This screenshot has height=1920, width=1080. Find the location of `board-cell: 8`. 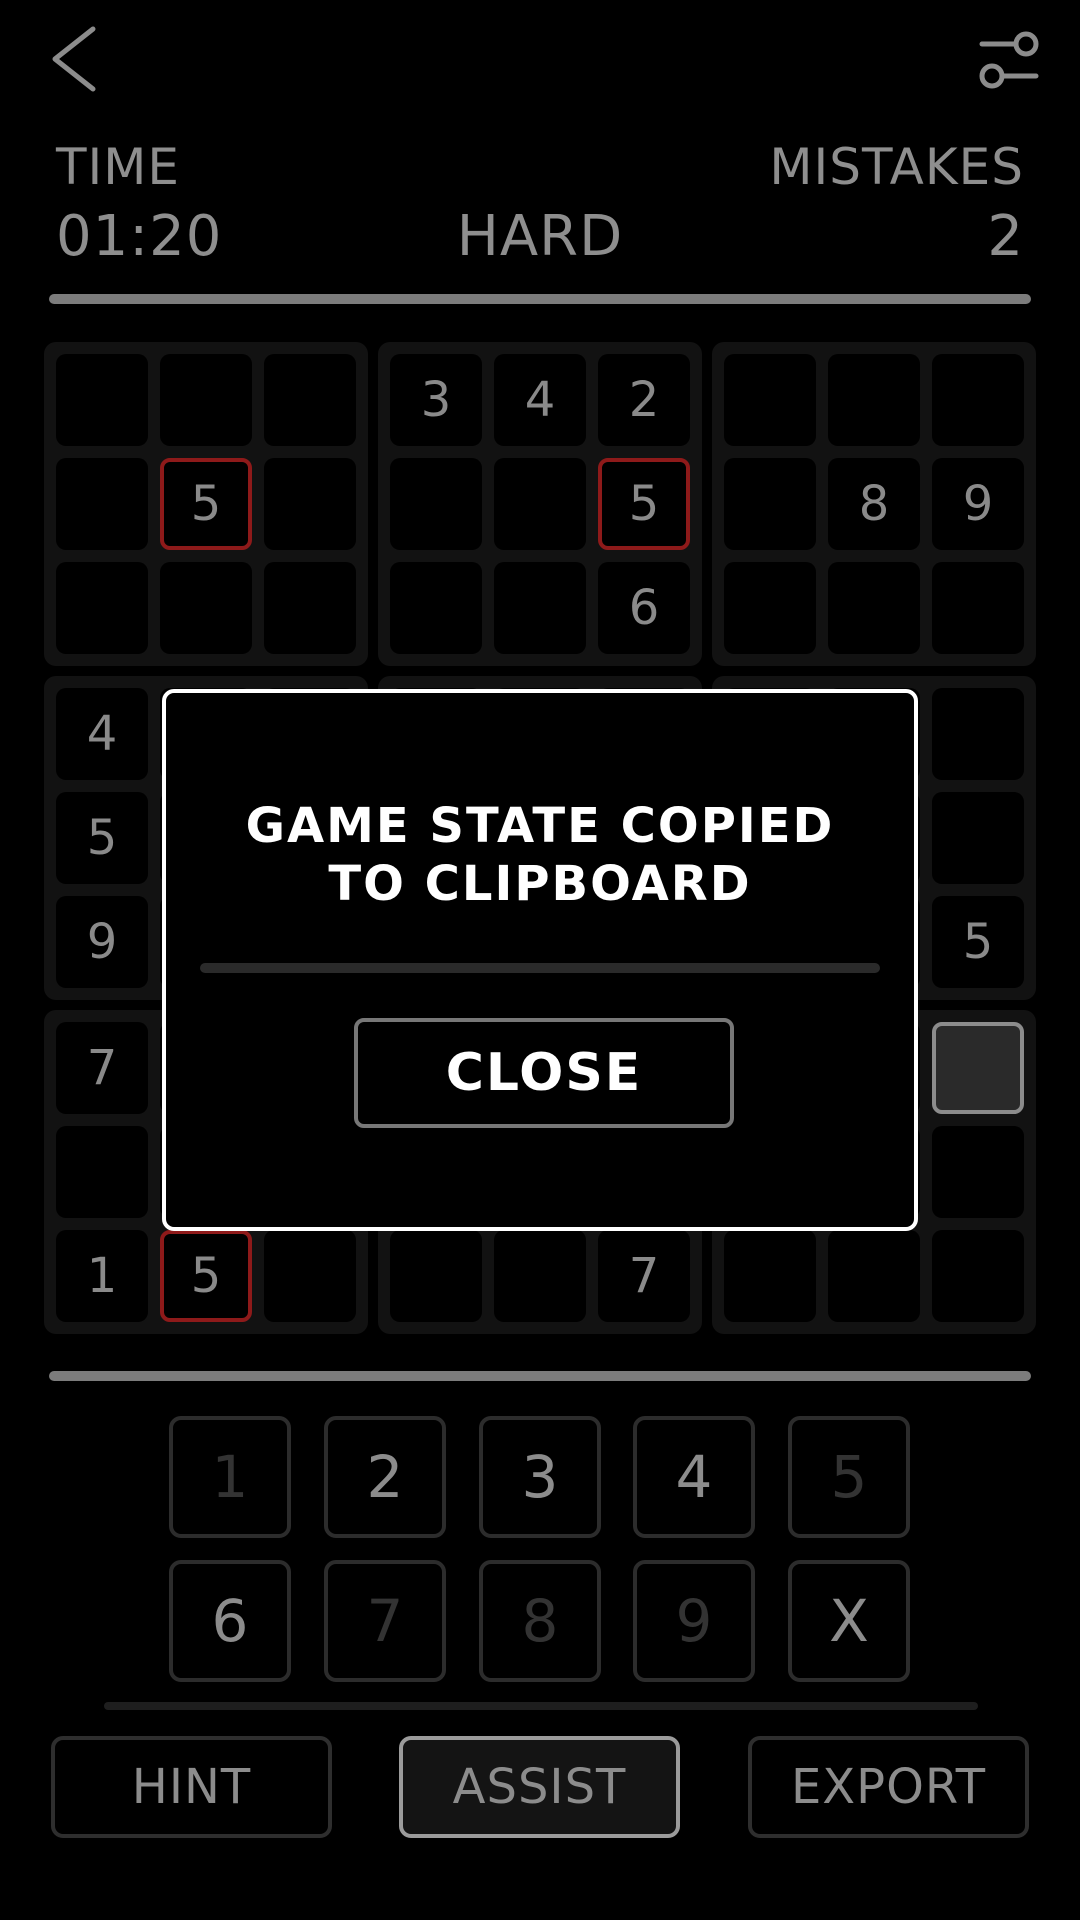

board-cell: 8 is located at coordinates (874, 504).